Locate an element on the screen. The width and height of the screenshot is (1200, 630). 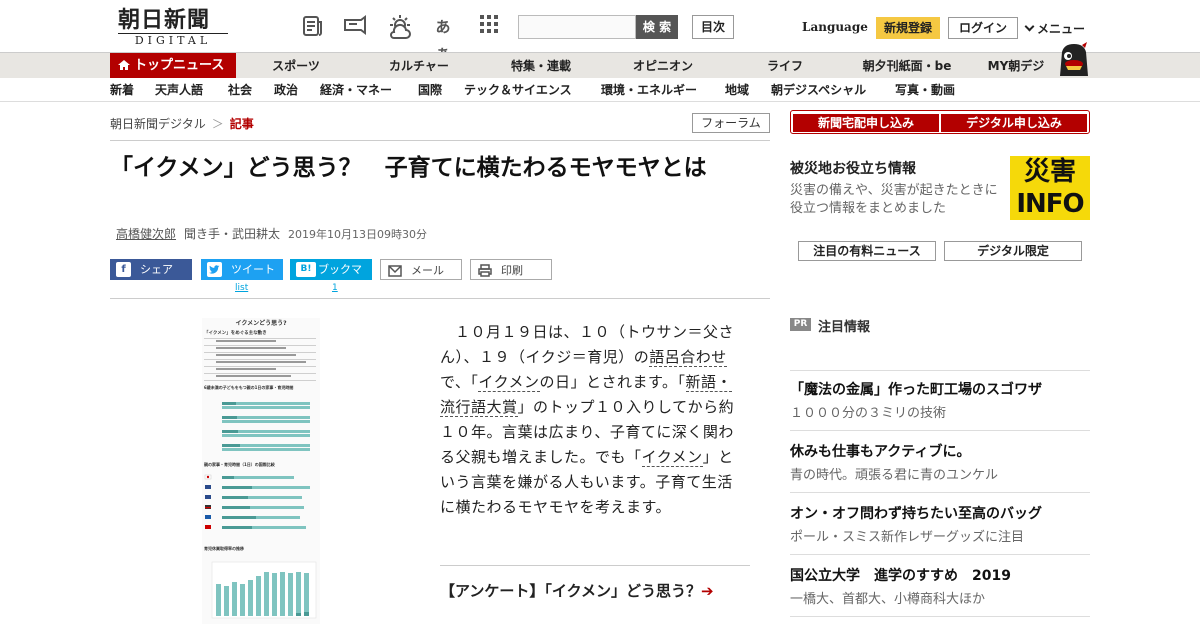
enquete-link: 【アンケート】「イクメン」どう思う？➔ is located at coordinates (585, 591).